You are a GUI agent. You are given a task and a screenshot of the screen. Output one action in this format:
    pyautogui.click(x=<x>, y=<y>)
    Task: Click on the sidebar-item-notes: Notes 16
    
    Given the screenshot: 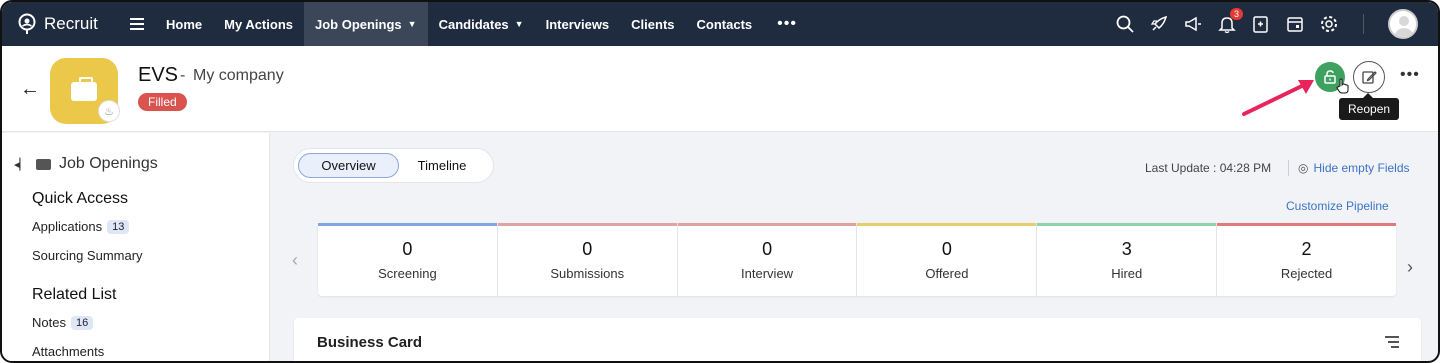 What is the action you would take?
    pyautogui.click(x=63, y=322)
    